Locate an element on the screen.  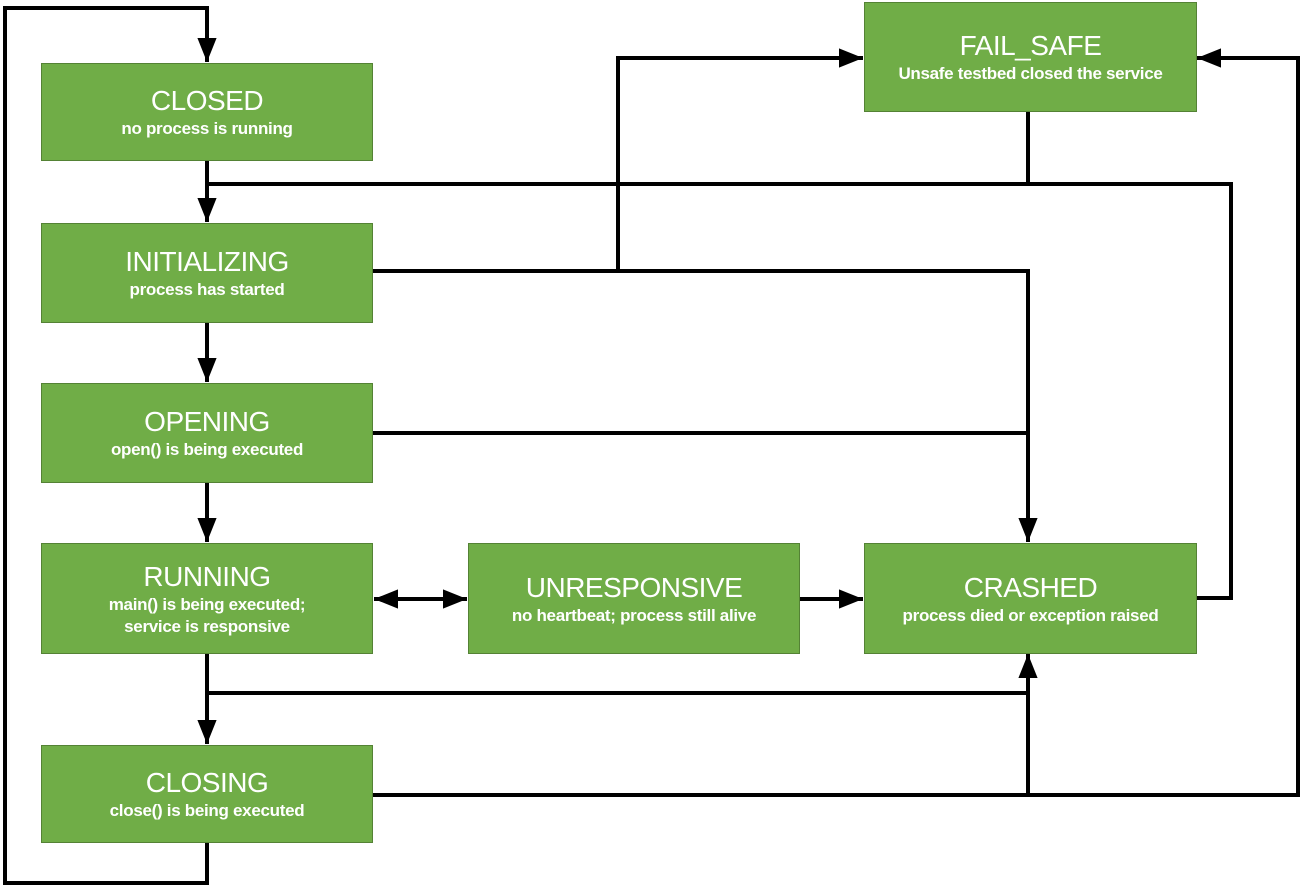
state-title: CLOSED is located at coordinates (207, 100).